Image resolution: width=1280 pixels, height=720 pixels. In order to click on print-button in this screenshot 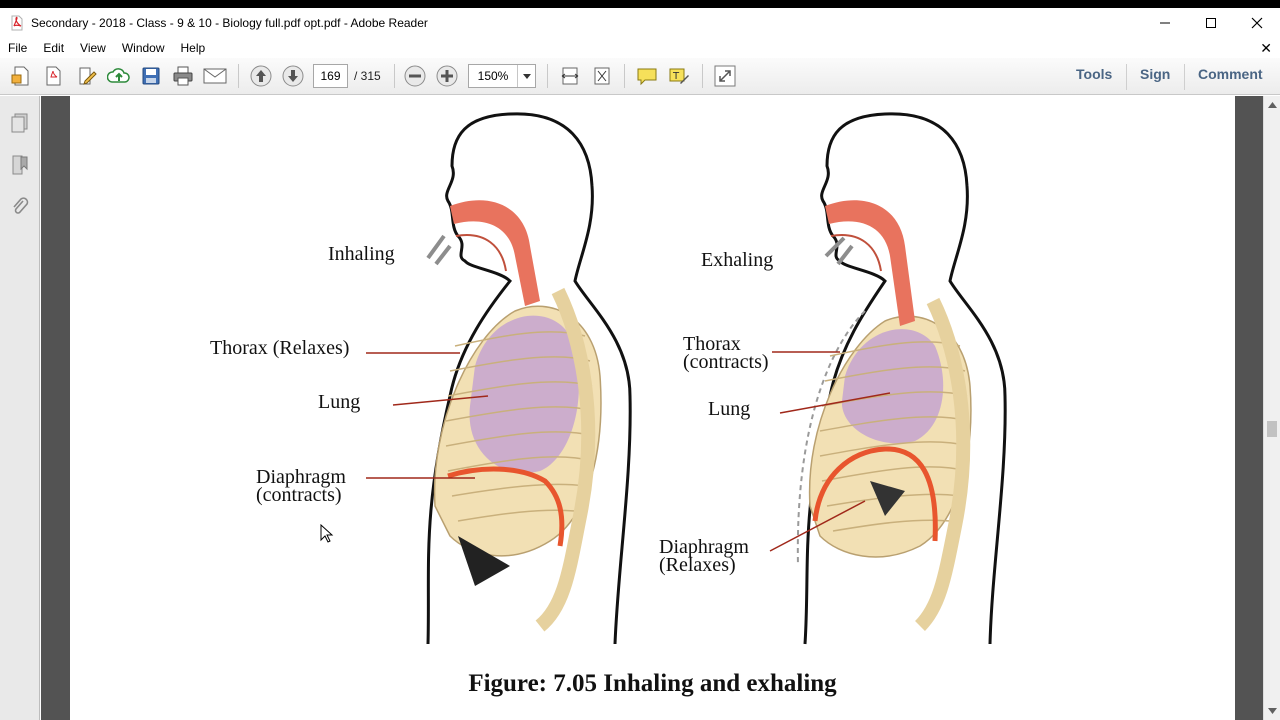, I will do `click(183, 76)`.